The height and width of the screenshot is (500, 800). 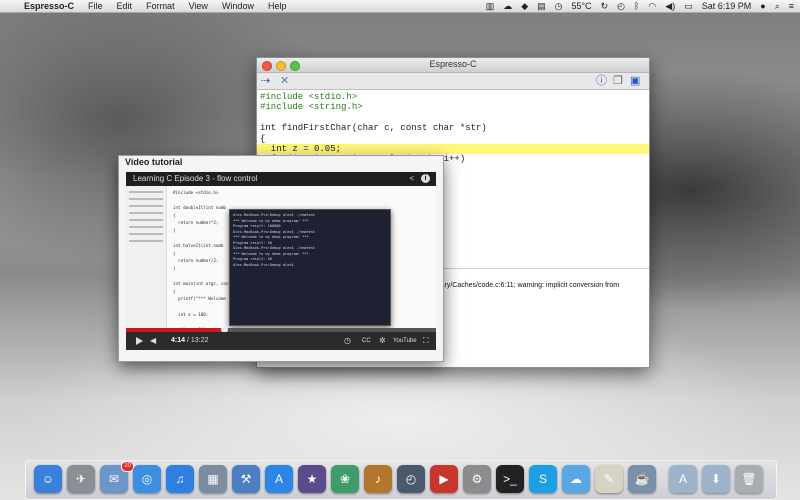 What do you see at coordinates (147, 479) in the screenshot?
I see `safari-icon: ◎` at bounding box center [147, 479].